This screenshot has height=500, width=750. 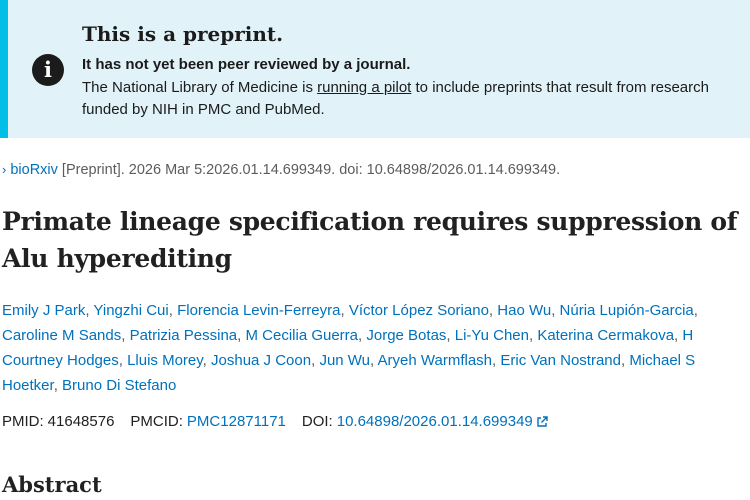 What do you see at coordinates (261, 360) in the screenshot?
I see `author-link: Joshua J Coon` at bounding box center [261, 360].